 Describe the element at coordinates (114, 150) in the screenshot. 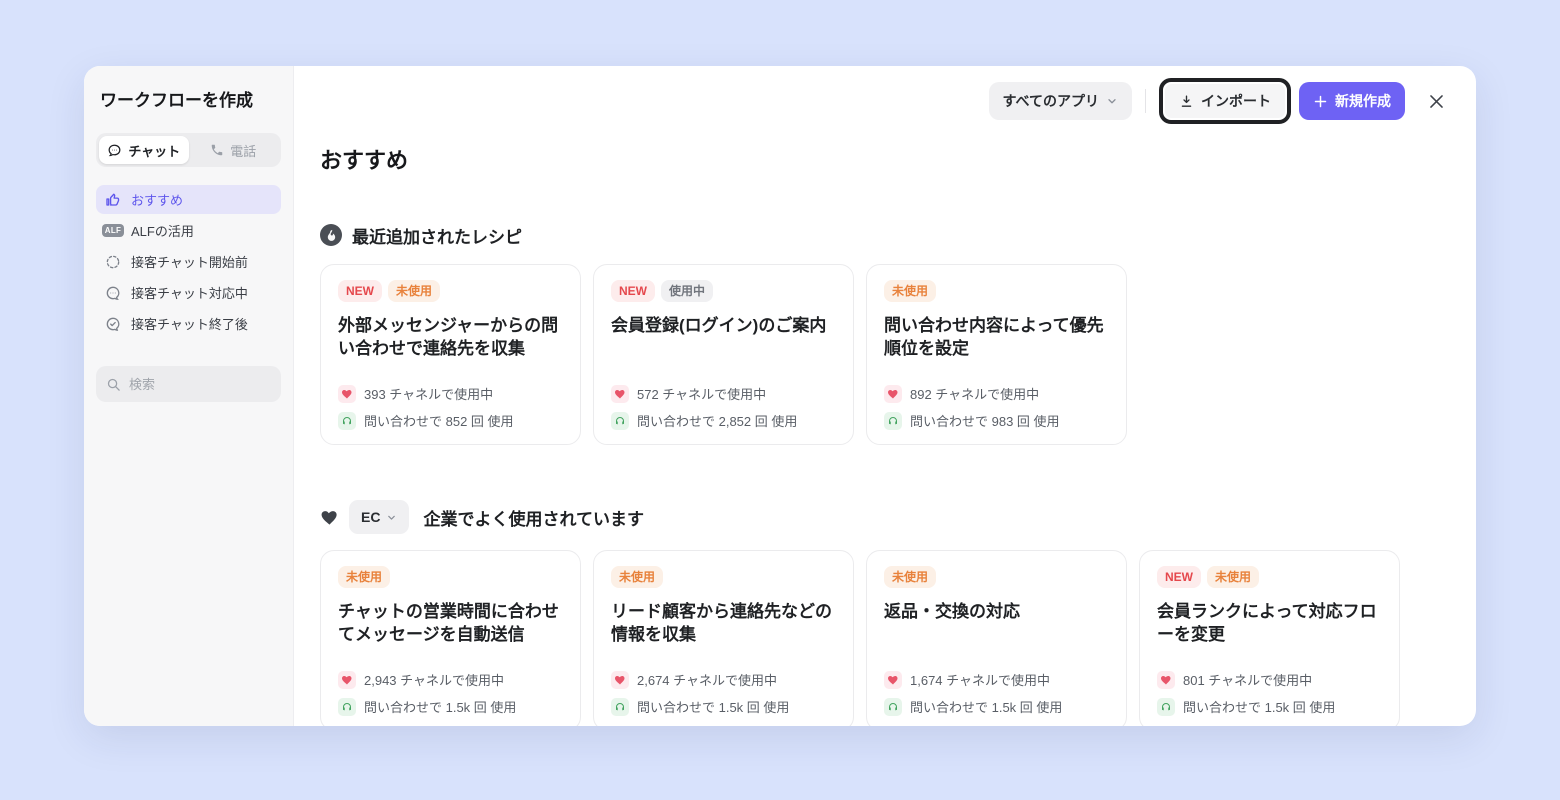

I see `chat-bubble-icon` at that location.